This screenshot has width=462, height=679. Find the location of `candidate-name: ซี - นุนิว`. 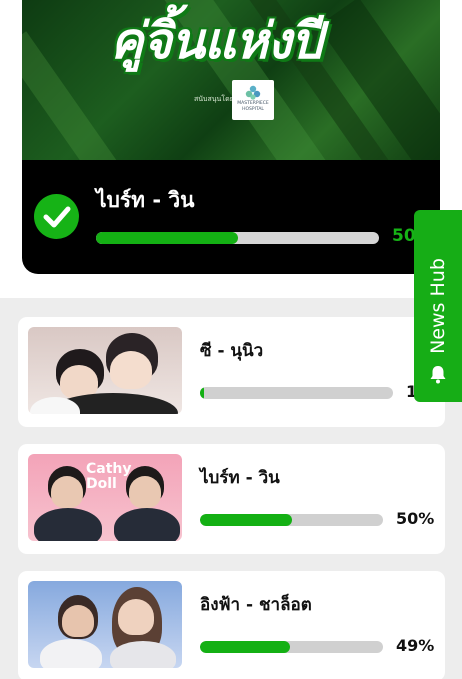

candidate-name: ซี - นุนิว is located at coordinates (232, 351).